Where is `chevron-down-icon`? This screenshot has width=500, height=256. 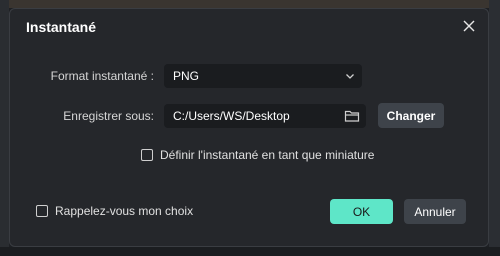
chevron-down-icon is located at coordinates (350, 76).